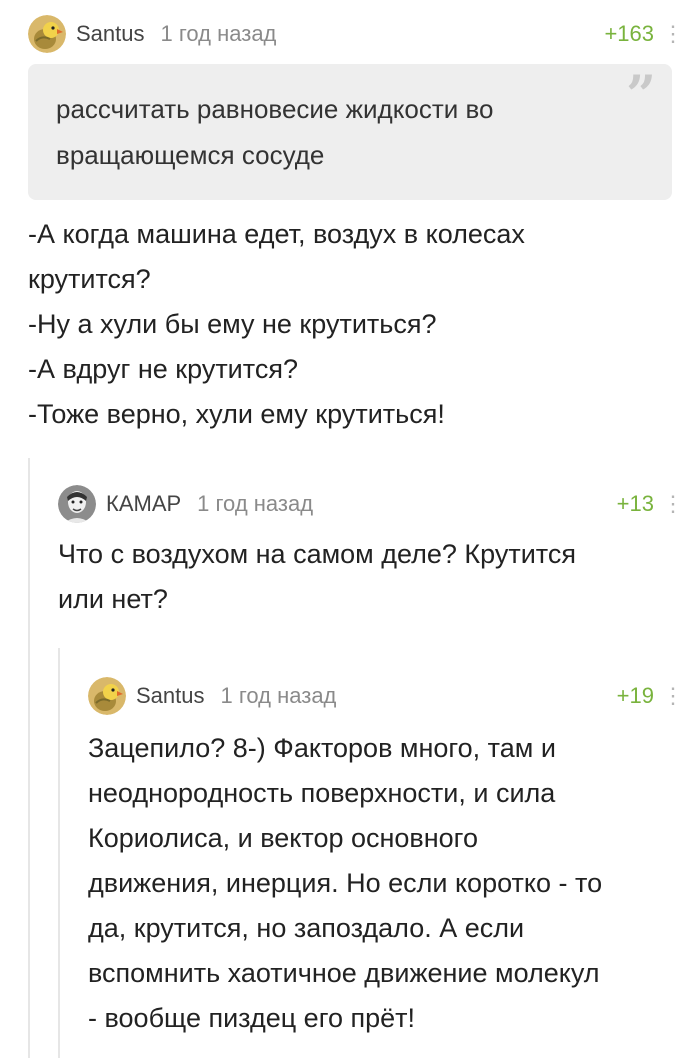 This screenshot has width=700, height=1058. I want to click on comment-line: Кориолиса, и вектор основного, so click(283, 838).